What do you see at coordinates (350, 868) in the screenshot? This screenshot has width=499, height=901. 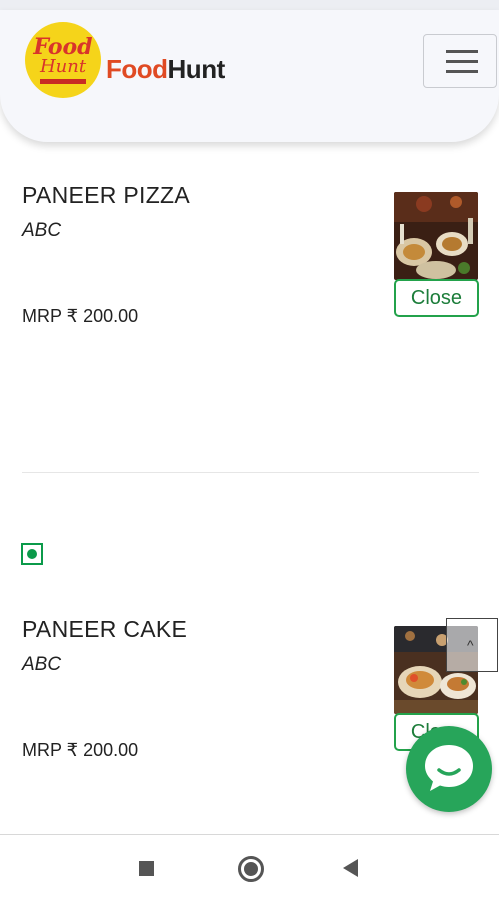 I see `triangle-back-icon` at bounding box center [350, 868].